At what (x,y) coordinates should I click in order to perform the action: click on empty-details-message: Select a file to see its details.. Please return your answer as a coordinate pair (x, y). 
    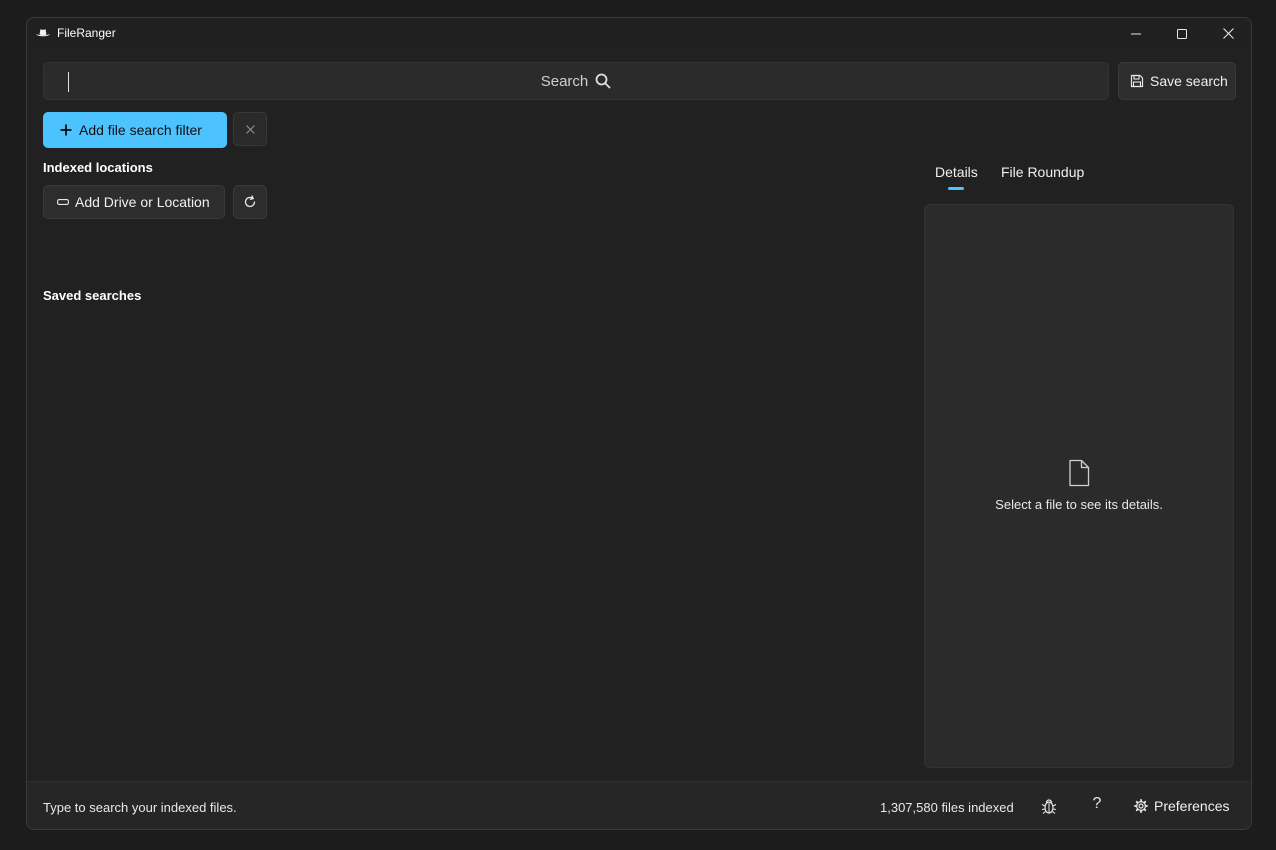
    Looking at the image, I should click on (1079, 504).